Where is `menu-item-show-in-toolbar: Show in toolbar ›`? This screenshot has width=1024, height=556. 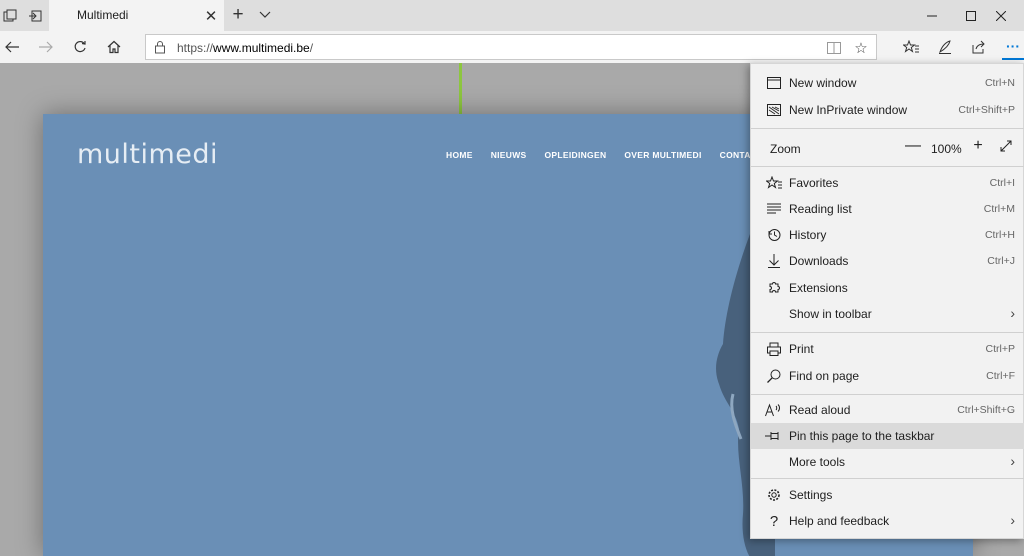 menu-item-show-in-toolbar: Show in toolbar › is located at coordinates (887, 314).